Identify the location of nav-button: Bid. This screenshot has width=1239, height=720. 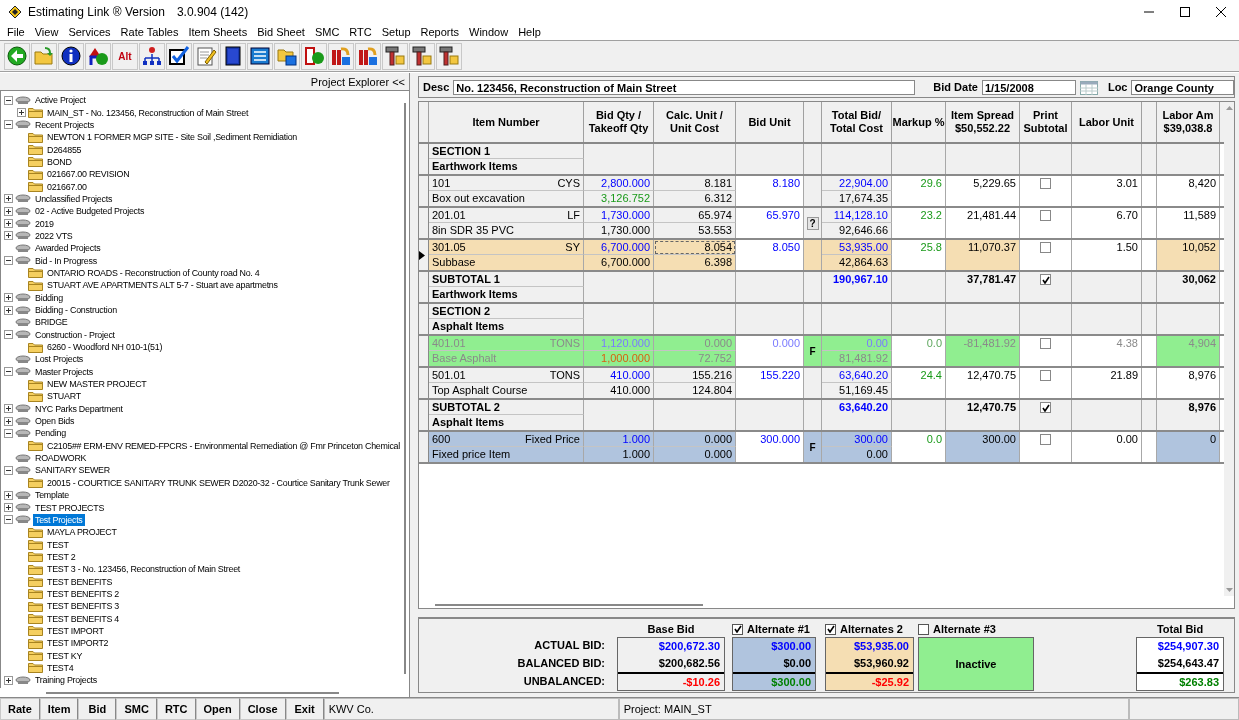
(97, 709).